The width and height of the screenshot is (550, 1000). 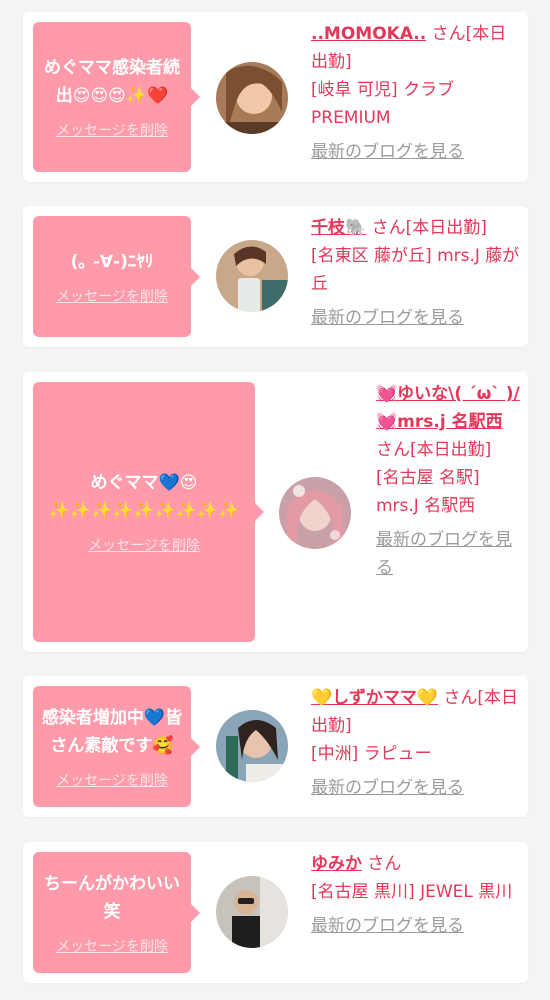 I want to click on status-text: さん, so click(x=384, y=864).